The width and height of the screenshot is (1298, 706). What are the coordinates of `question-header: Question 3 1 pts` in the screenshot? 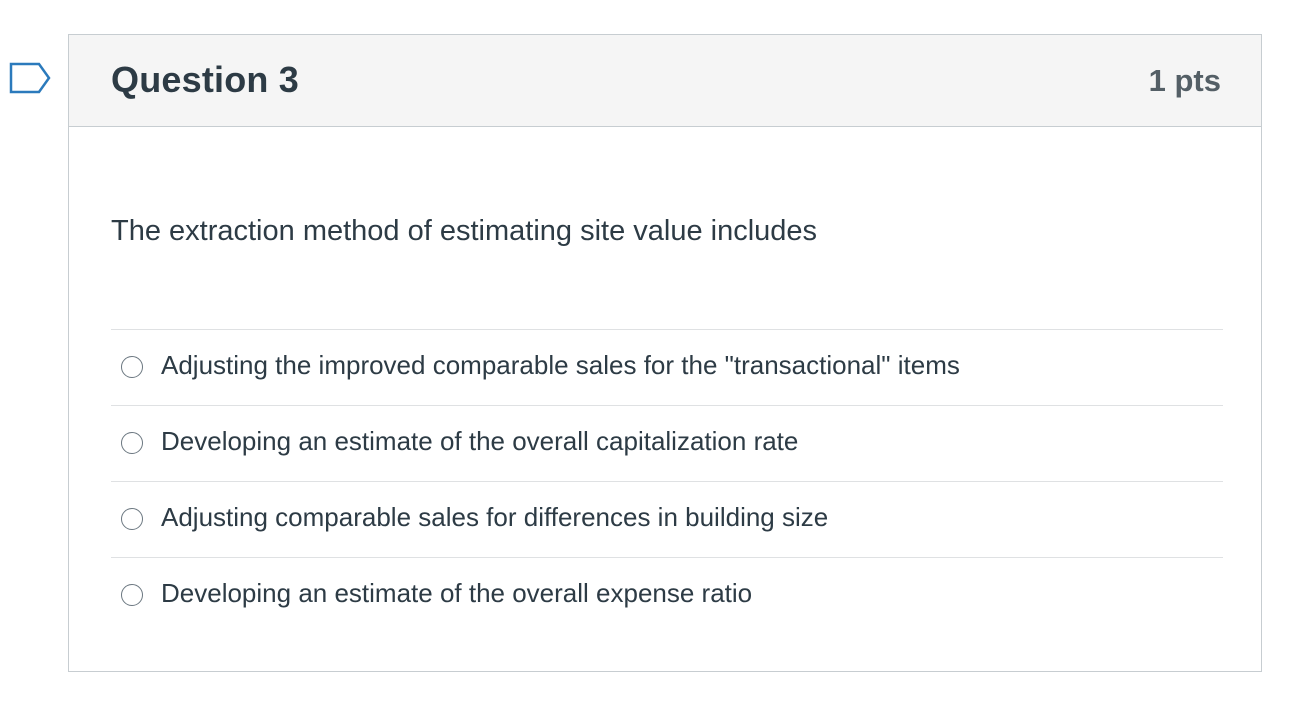 It's located at (665, 81).